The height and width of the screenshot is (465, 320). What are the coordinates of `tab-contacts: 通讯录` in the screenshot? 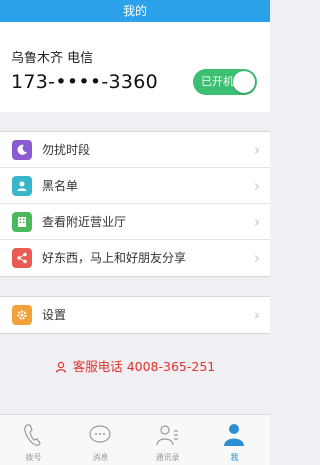 It's located at (167, 440).